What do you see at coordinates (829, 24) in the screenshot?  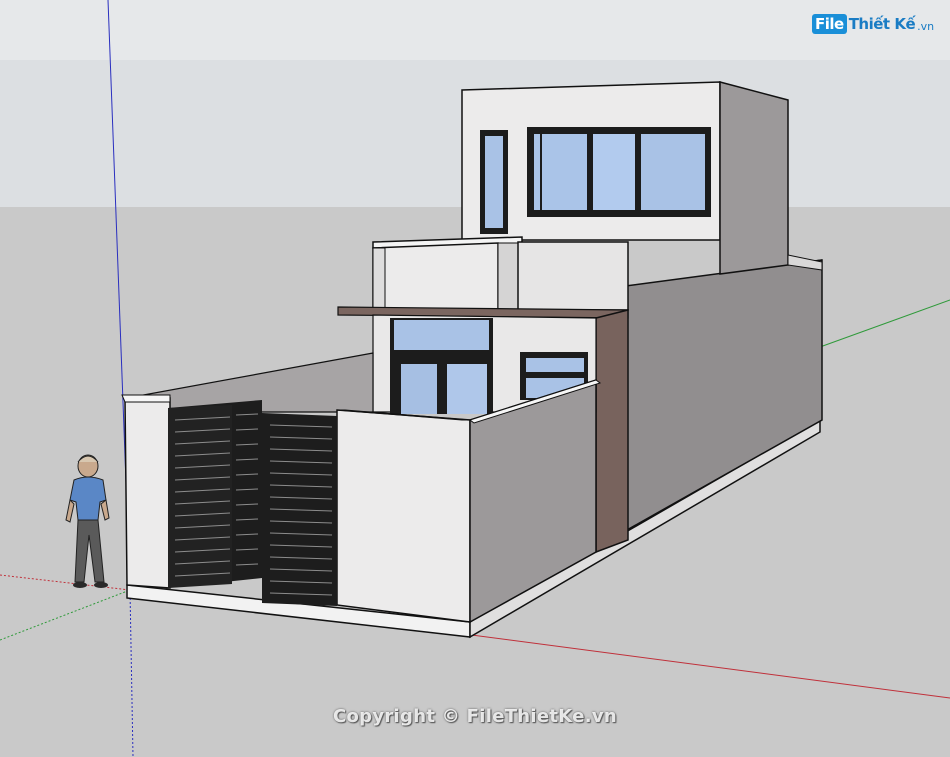 I see `logo-file-badge: File` at bounding box center [829, 24].